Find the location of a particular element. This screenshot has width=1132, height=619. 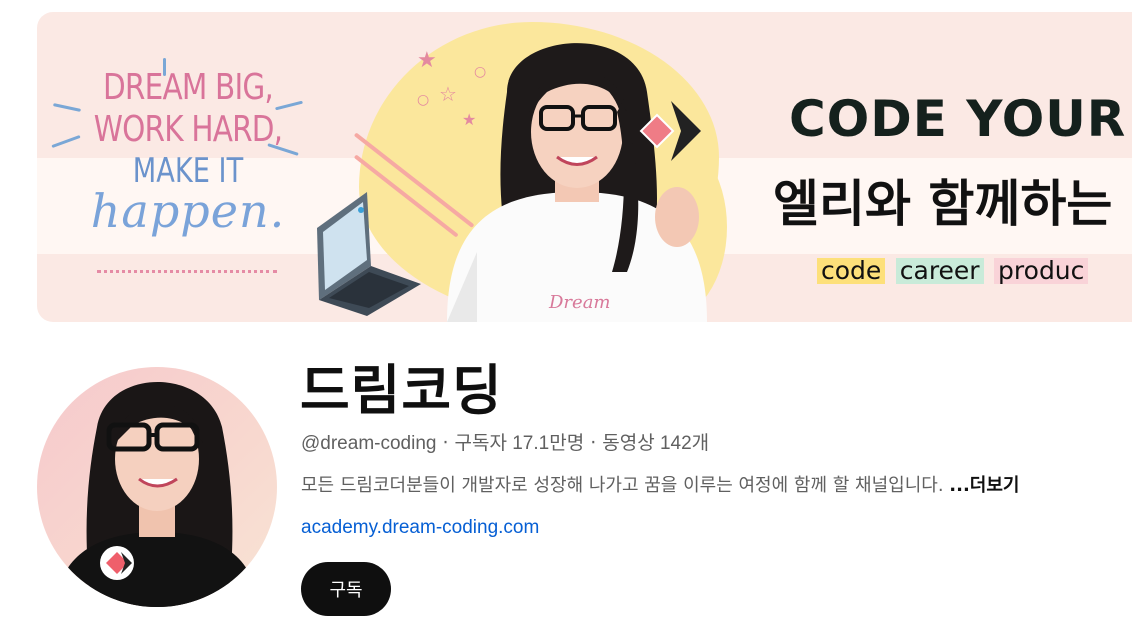

wave-decoration is located at coordinates (187, 266).